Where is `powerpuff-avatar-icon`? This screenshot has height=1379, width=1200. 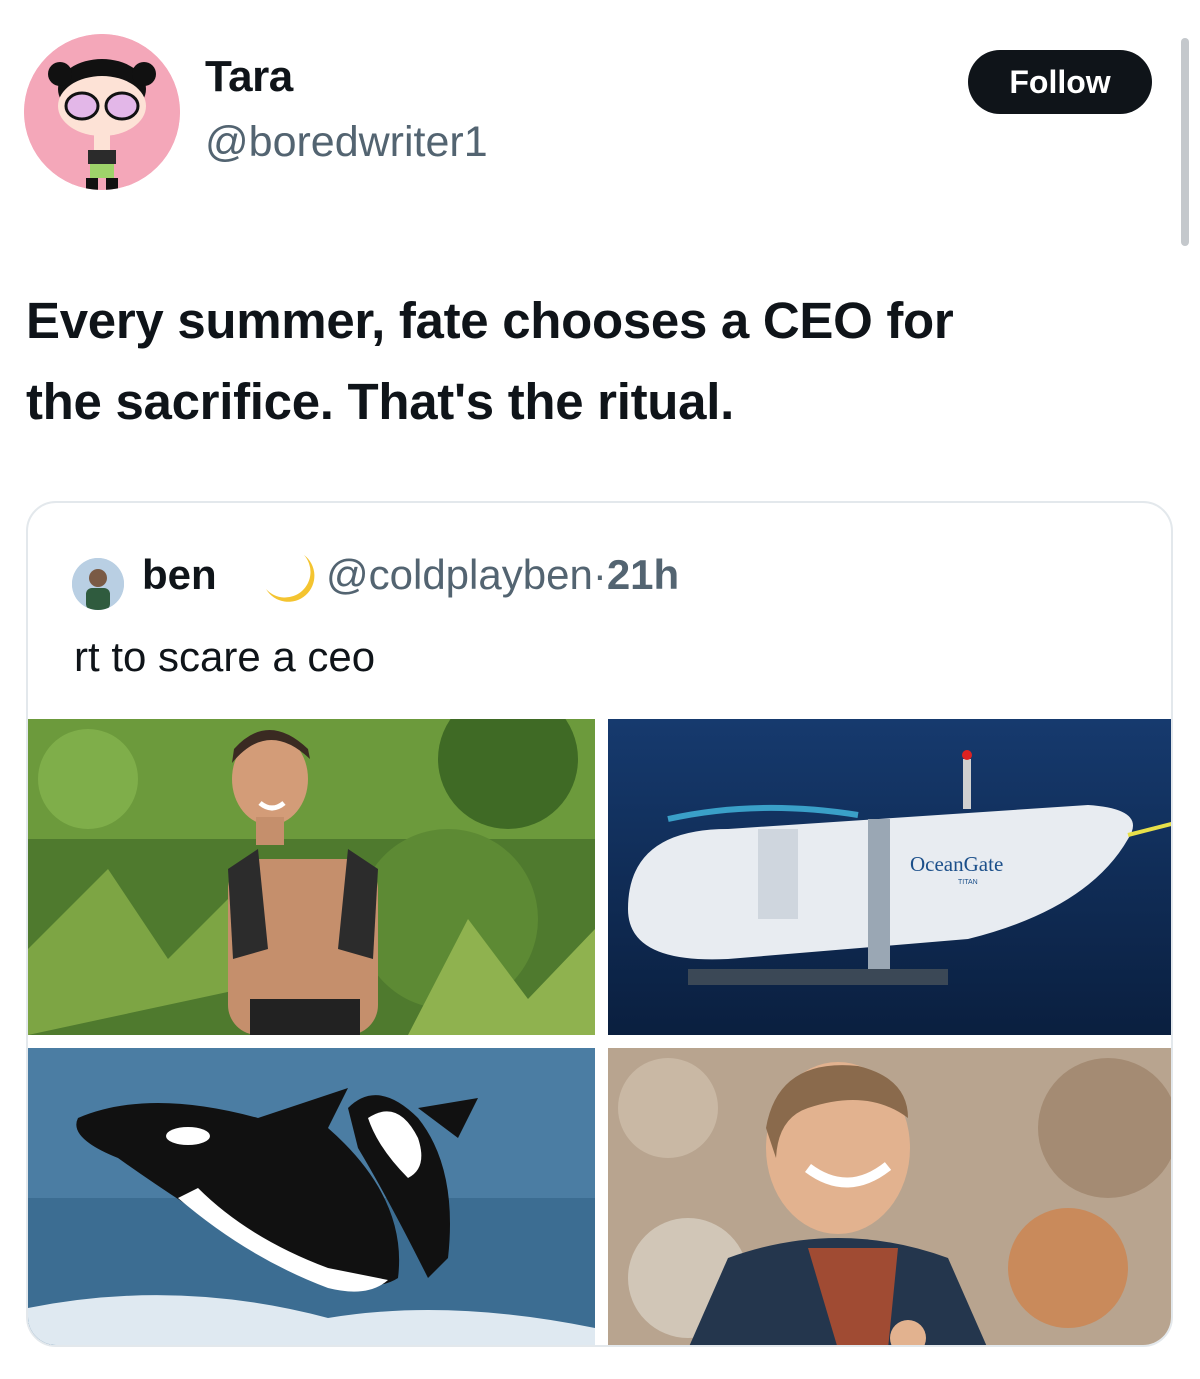
powerpuff-avatar-icon is located at coordinates (102, 112).